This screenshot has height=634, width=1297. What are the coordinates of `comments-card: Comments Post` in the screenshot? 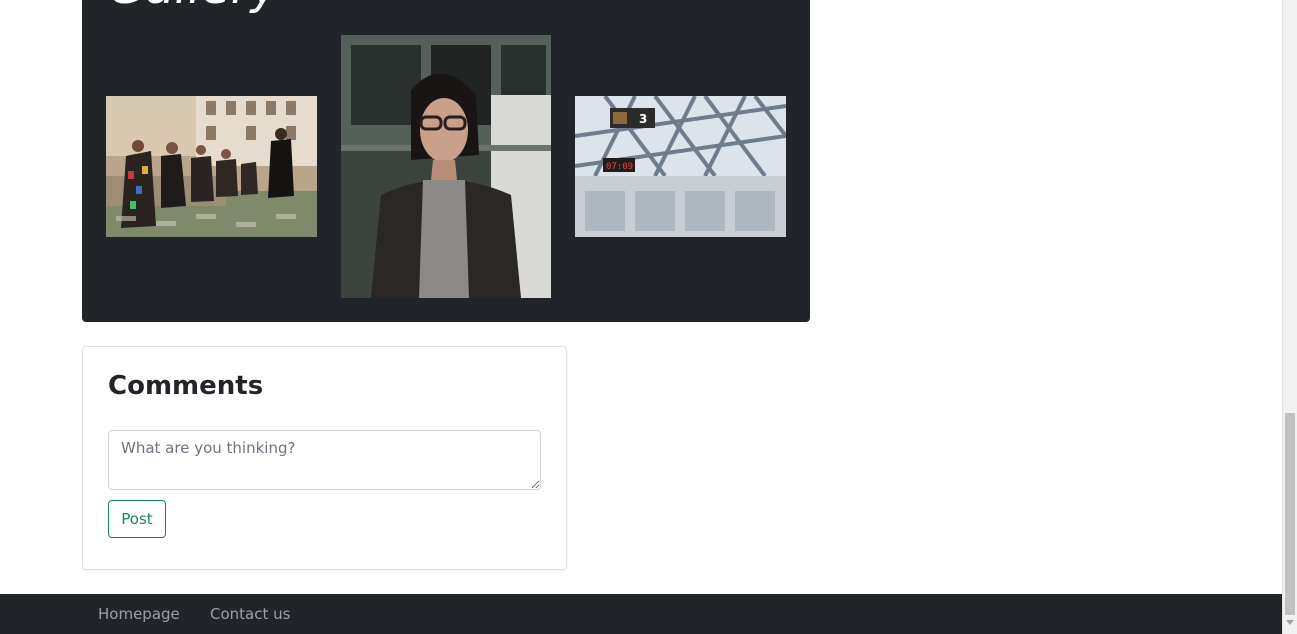 It's located at (324, 458).